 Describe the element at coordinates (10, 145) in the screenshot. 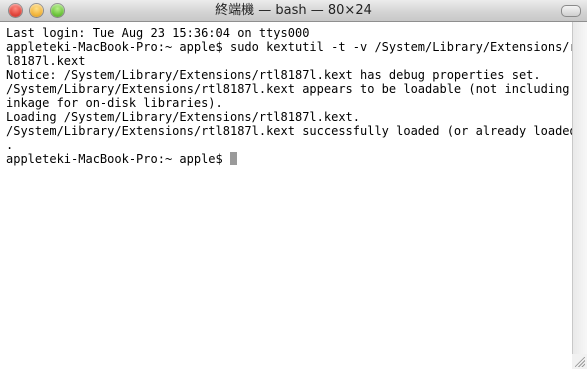

I see `terminal-line: .` at that location.